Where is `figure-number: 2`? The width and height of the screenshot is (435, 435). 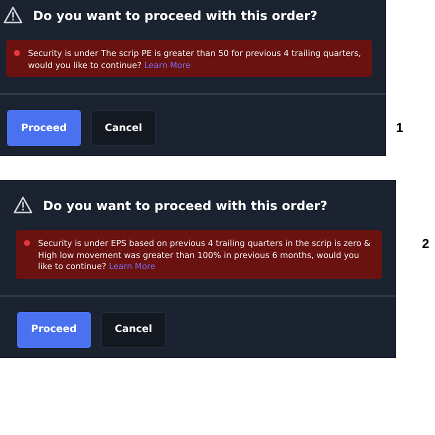 figure-number: 2 is located at coordinates (426, 243).